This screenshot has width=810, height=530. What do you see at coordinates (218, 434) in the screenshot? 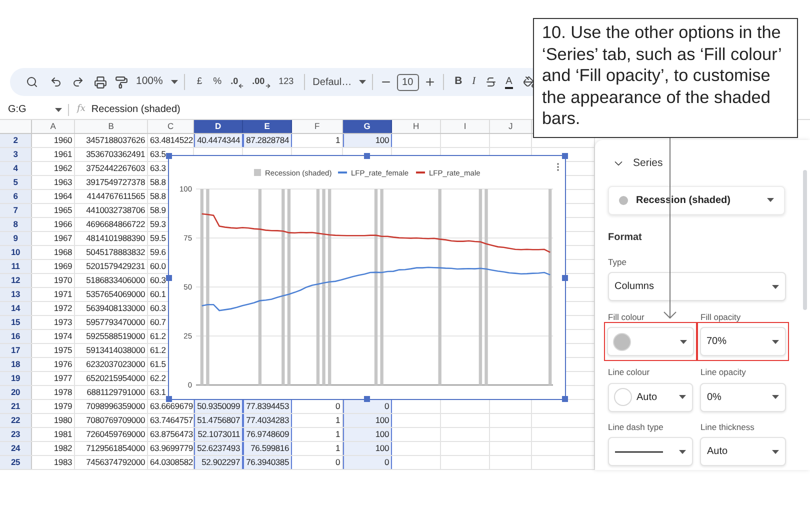
I see `table-cell: 52.1073011` at bounding box center [218, 434].